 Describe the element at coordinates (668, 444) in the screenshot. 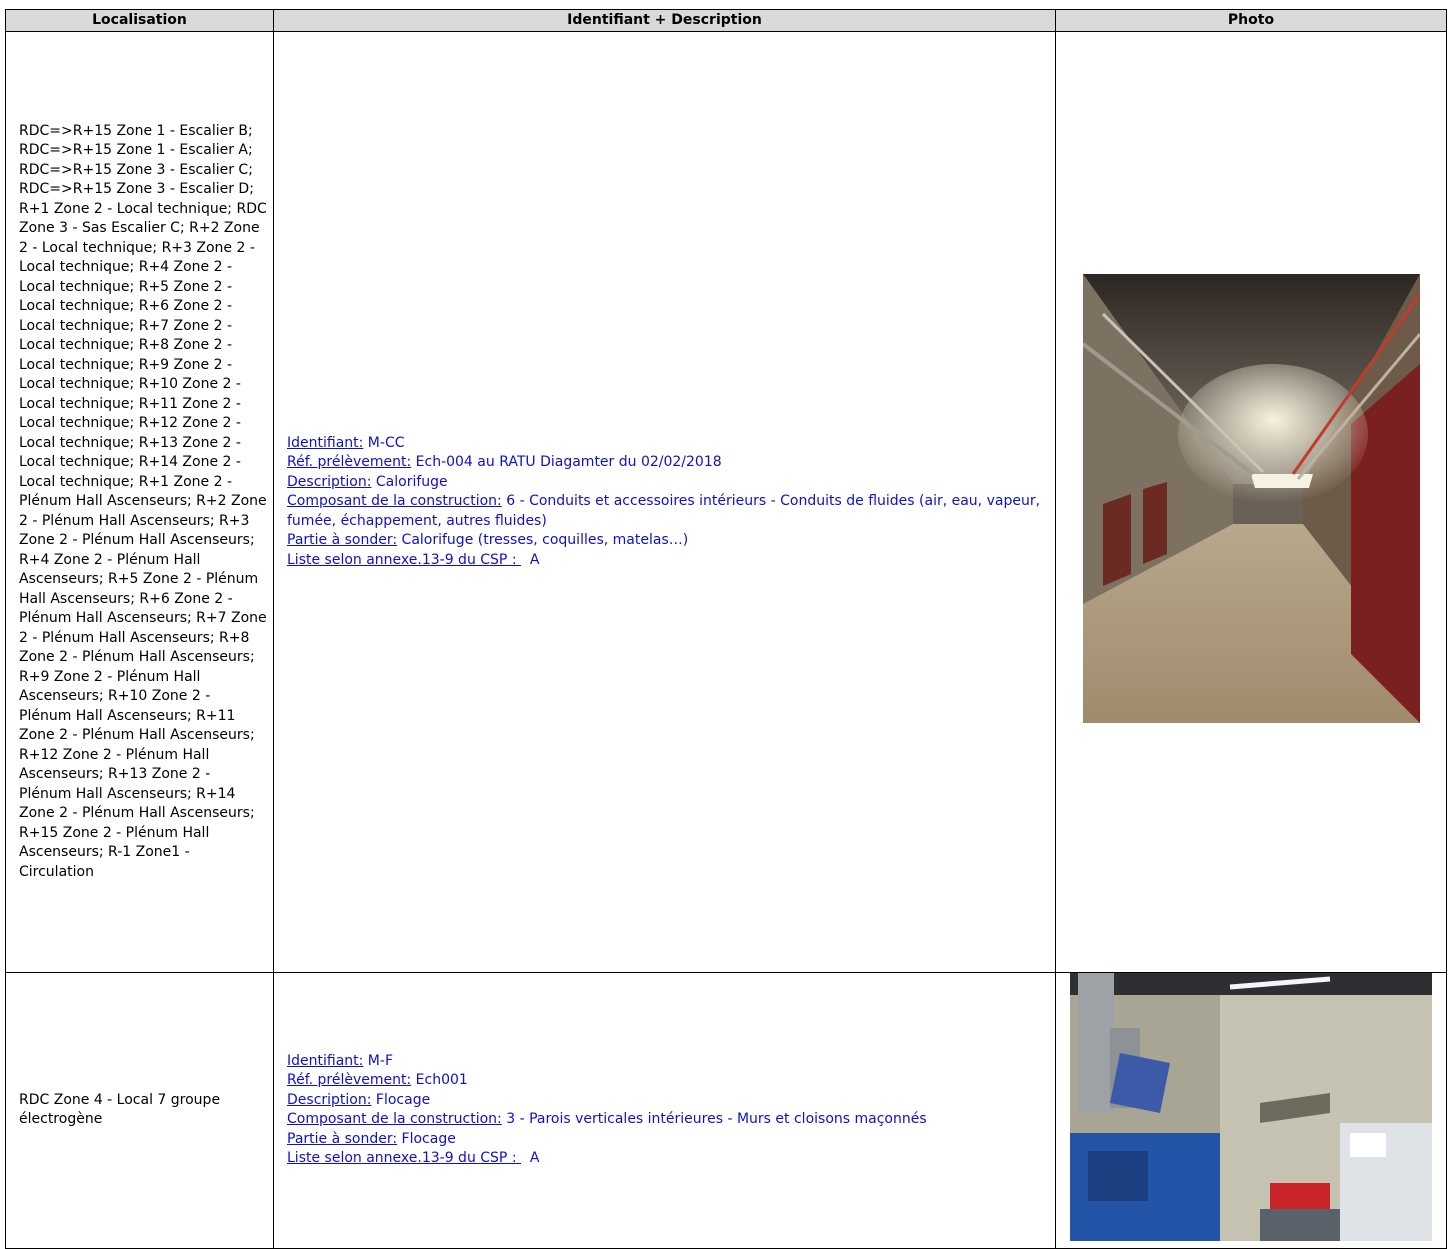

I see `identifiant-line: Identifiant: M-CC` at that location.